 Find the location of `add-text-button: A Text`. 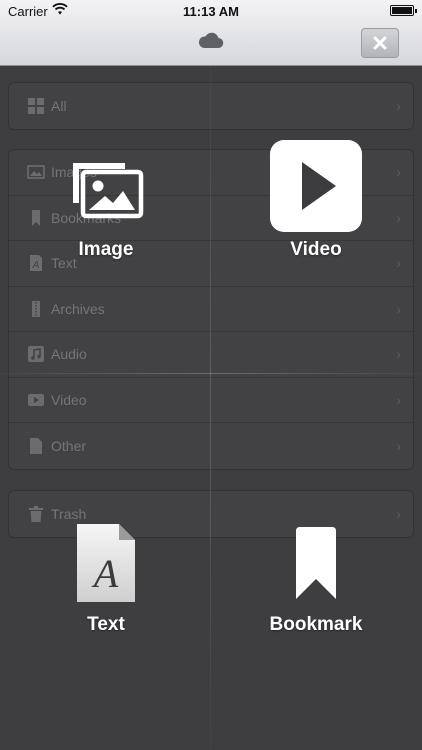

add-text-button: A Text is located at coordinates (106, 580).